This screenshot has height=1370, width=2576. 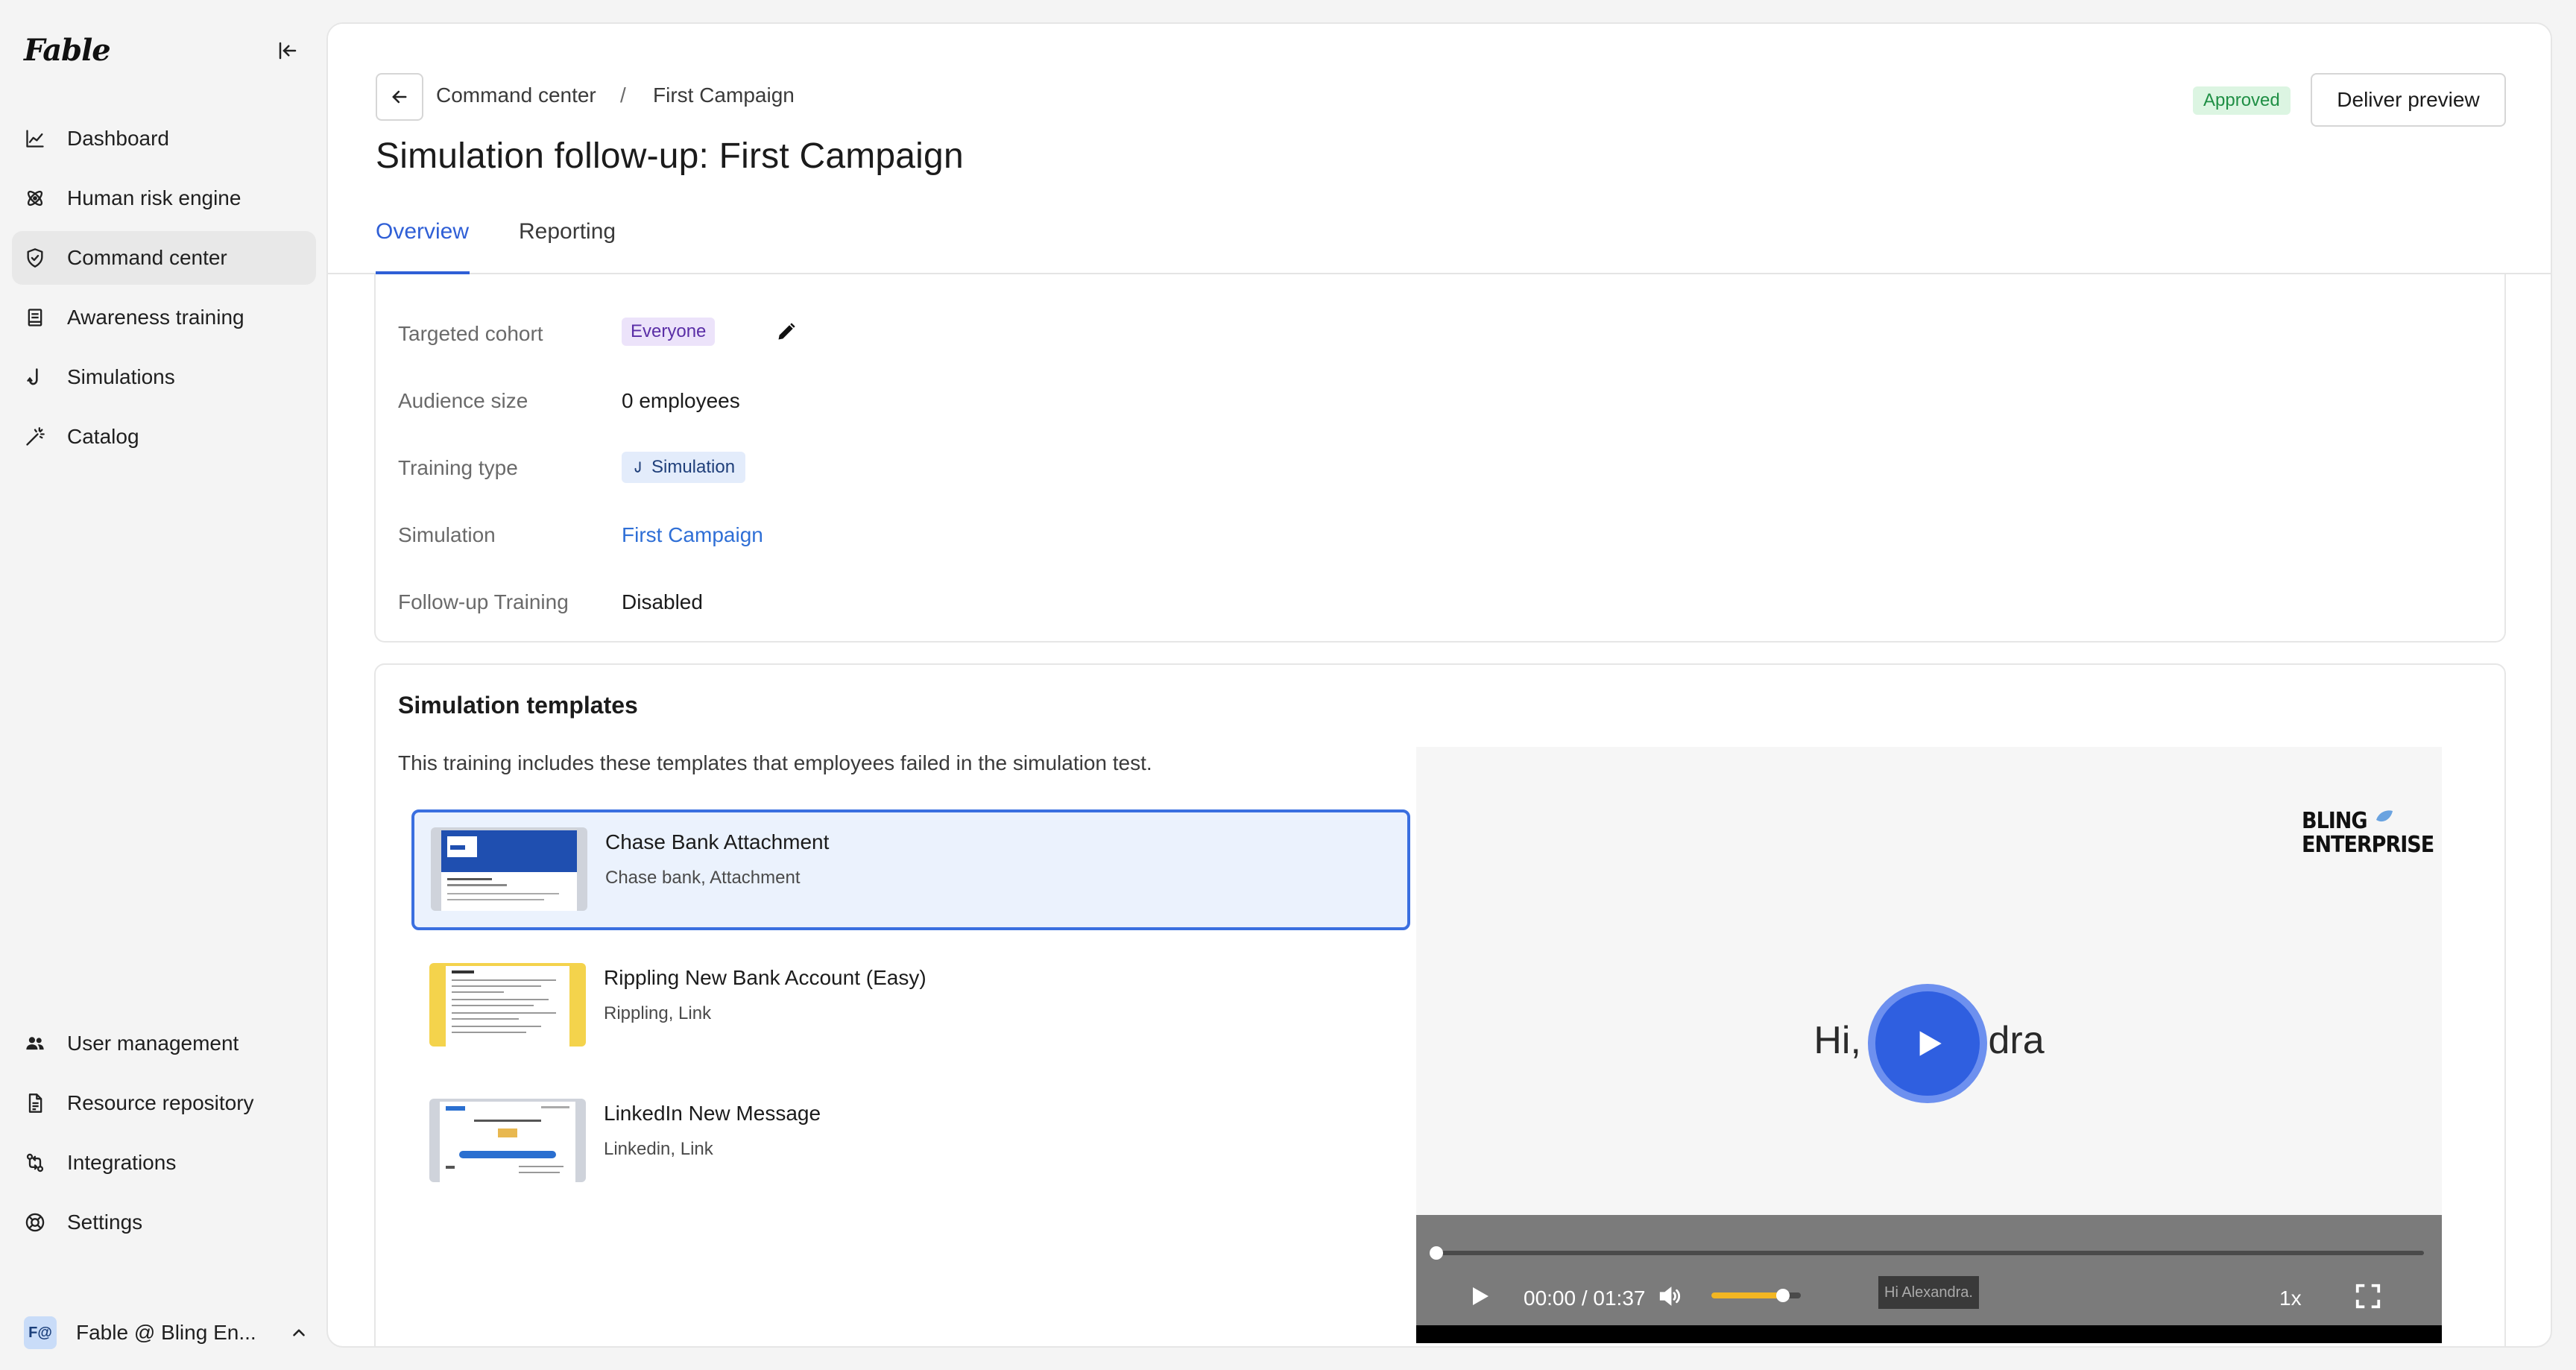 What do you see at coordinates (2384, 816) in the screenshot?
I see `bling-leaf-icon` at bounding box center [2384, 816].